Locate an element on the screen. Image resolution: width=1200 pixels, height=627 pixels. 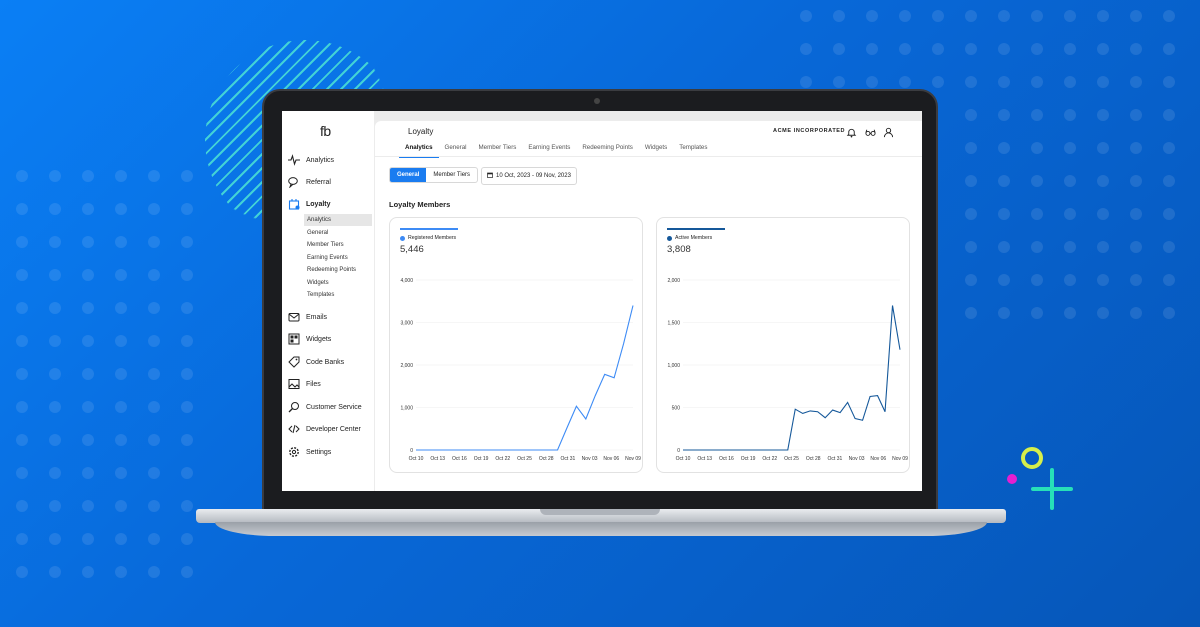
sidebar-subitem-templates: Templates is located at coordinates (338, 295).